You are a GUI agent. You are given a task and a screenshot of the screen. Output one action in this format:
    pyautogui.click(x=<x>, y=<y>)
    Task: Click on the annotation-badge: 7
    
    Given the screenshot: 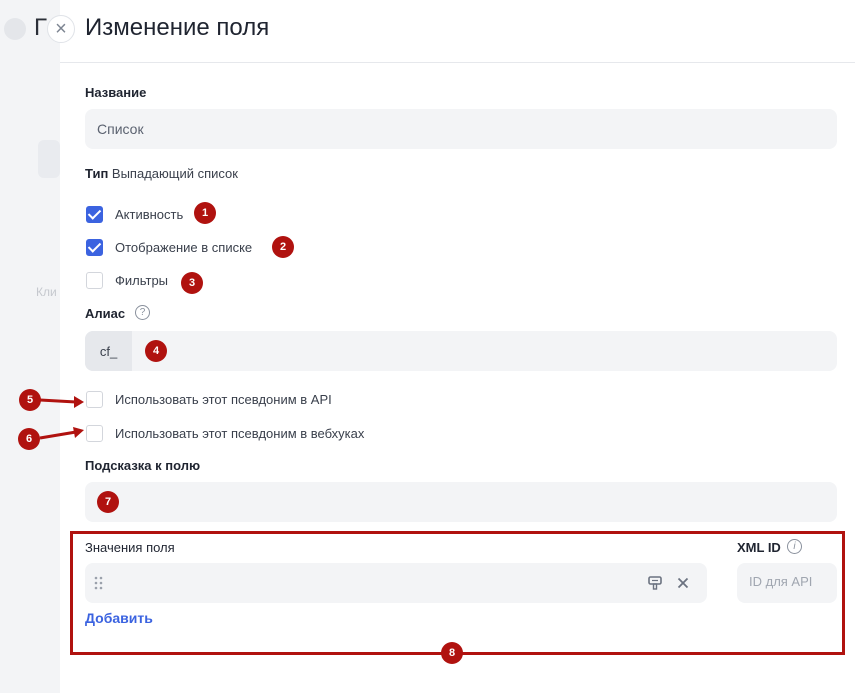 What is the action you would take?
    pyautogui.click(x=108, y=502)
    